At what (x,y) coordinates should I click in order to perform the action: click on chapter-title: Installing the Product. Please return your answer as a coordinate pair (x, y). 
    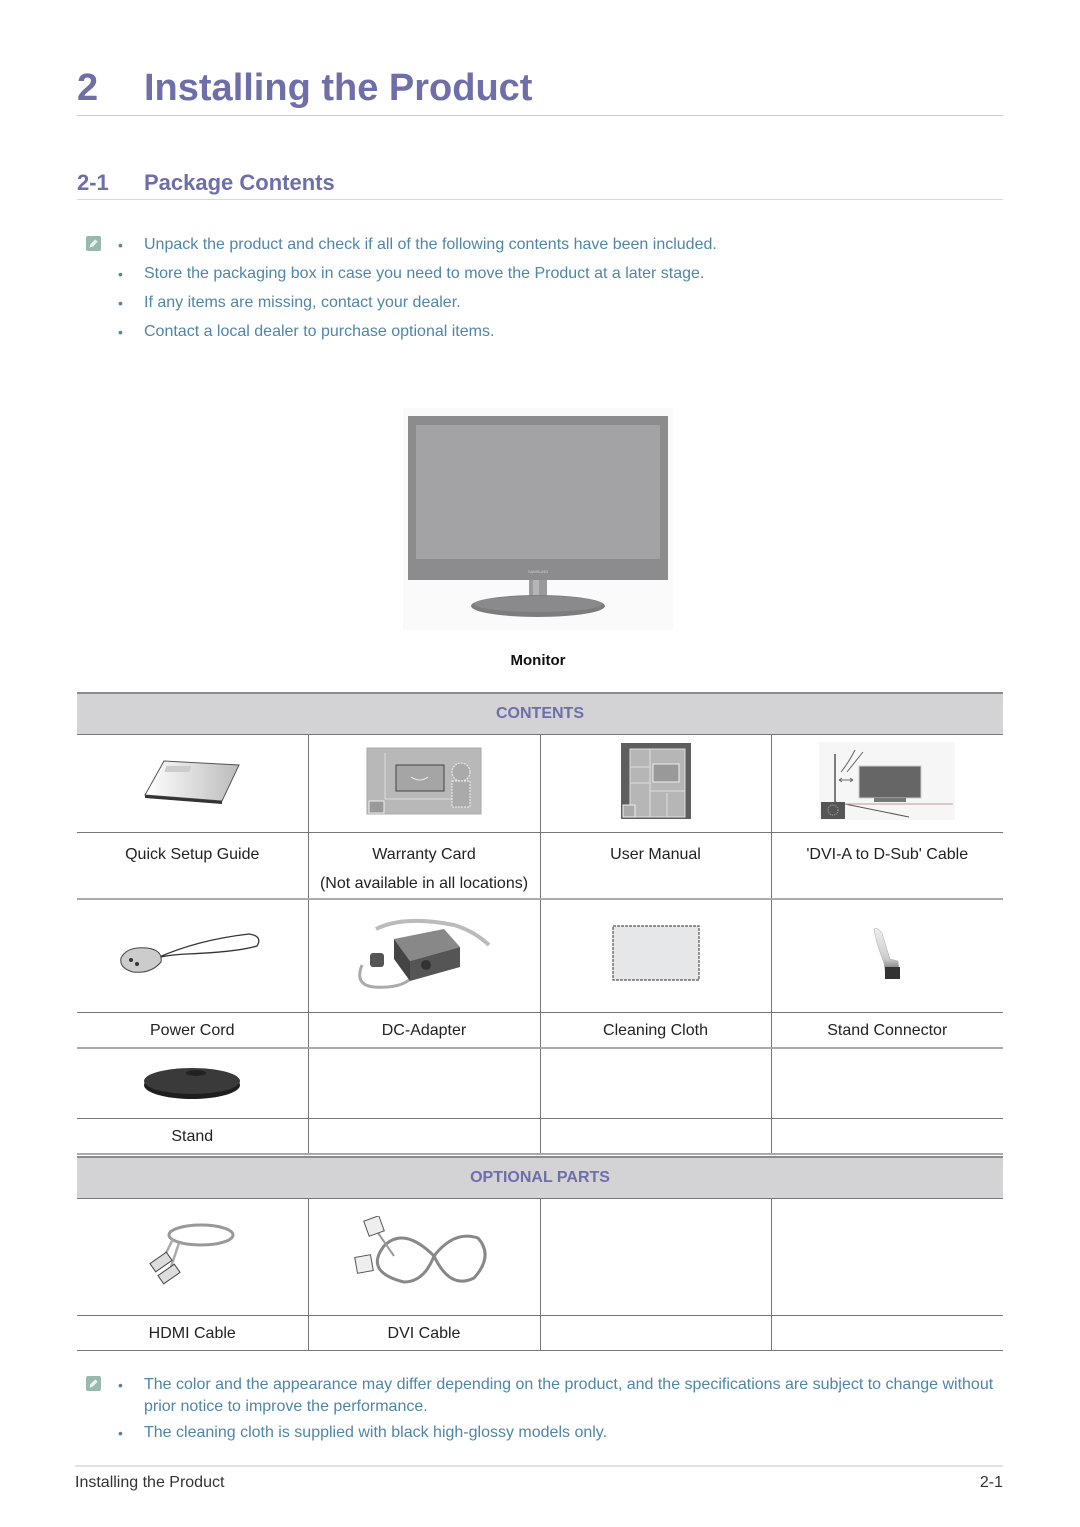
    Looking at the image, I should click on (338, 88).